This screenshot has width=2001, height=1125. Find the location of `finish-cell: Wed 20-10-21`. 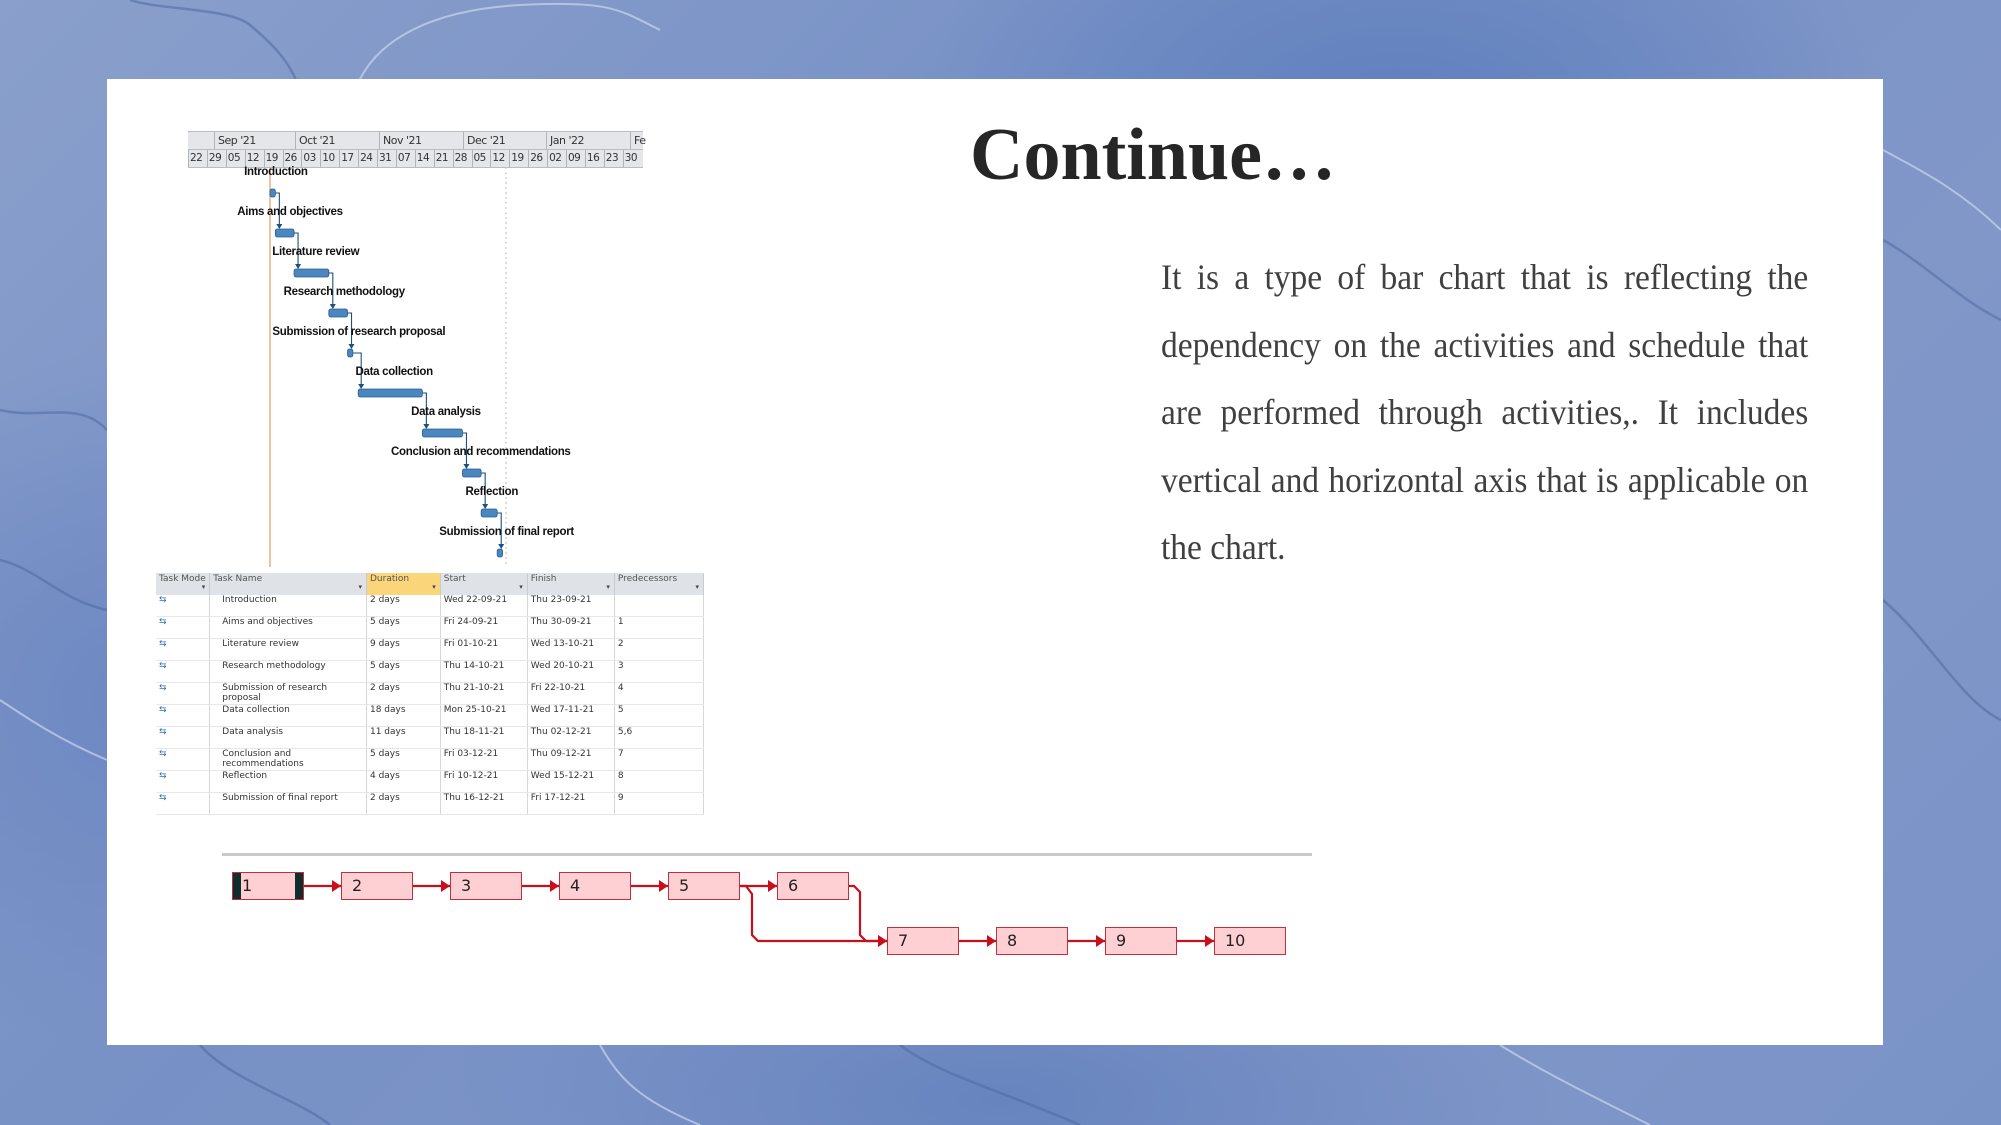

finish-cell: Wed 20-10-21 is located at coordinates (571, 671).